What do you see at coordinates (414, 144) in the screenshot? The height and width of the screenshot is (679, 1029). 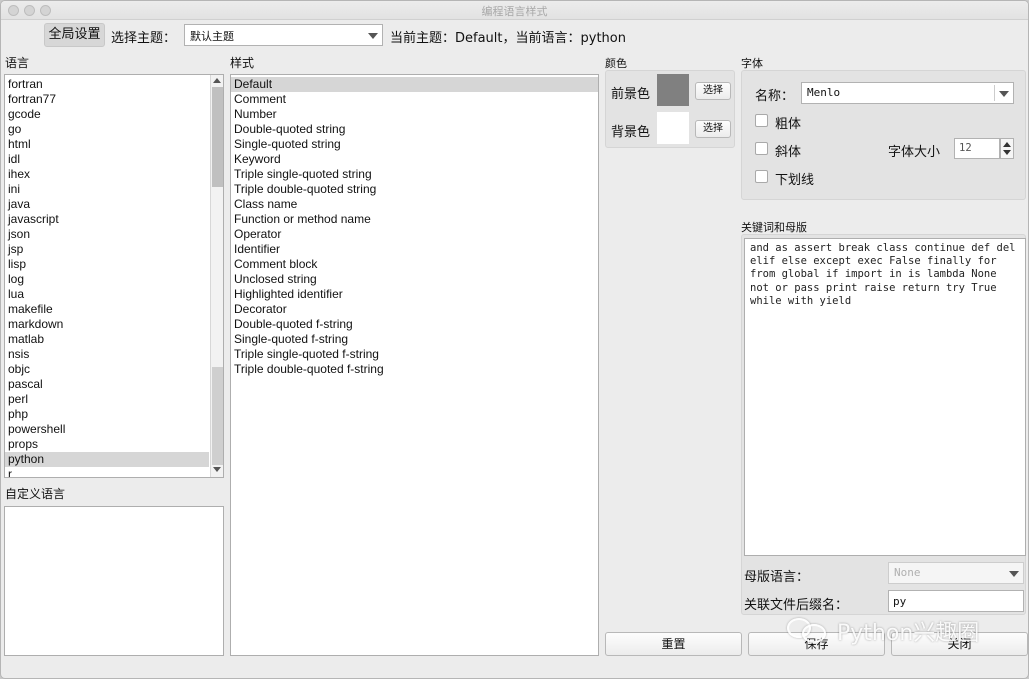 I see `style-item: Single-quoted string` at bounding box center [414, 144].